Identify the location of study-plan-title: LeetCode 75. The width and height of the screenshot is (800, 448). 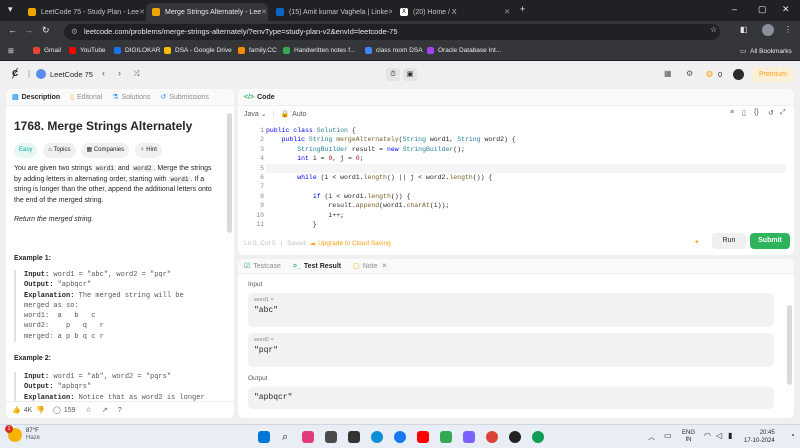
(71, 74).